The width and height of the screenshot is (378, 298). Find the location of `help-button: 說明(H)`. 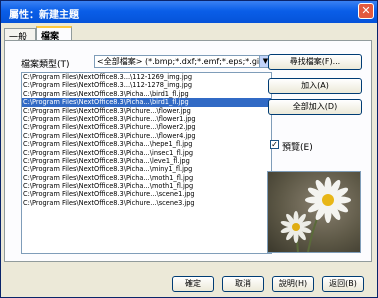

help-button: 說明(H) is located at coordinates (293, 284).